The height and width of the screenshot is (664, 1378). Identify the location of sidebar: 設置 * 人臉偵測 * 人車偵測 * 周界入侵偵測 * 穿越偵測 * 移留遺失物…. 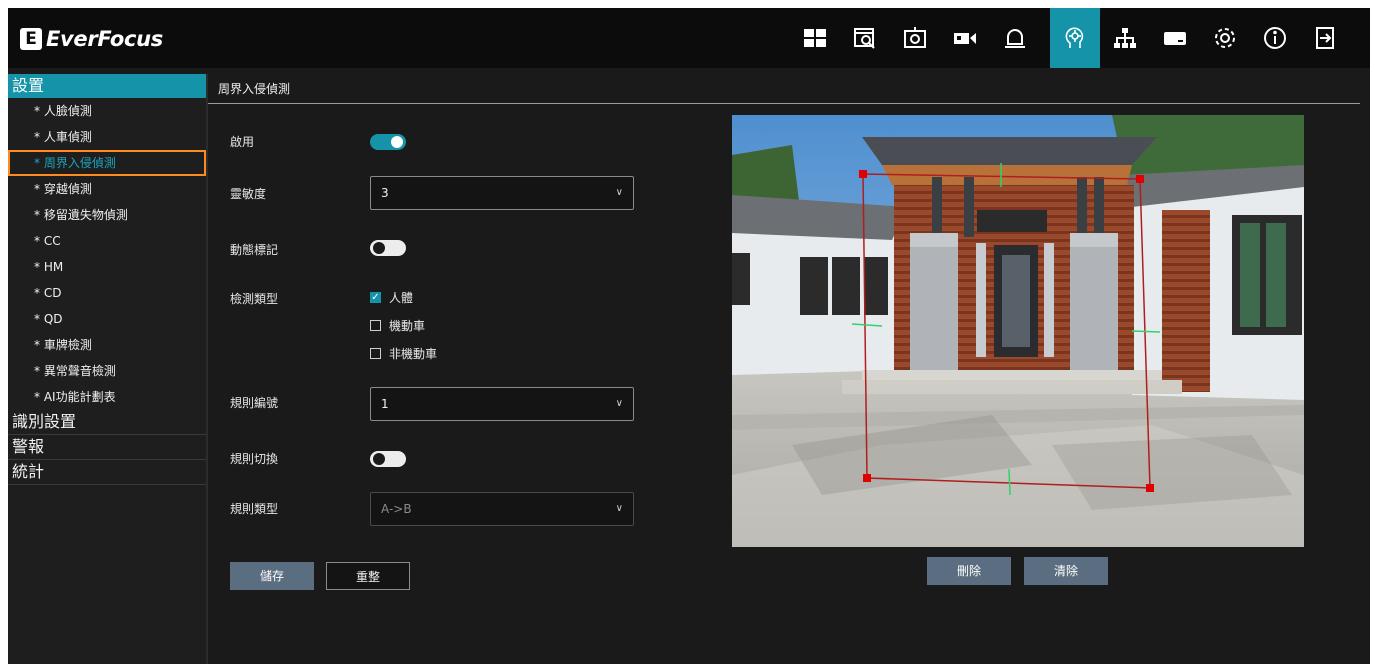
(108, 369).